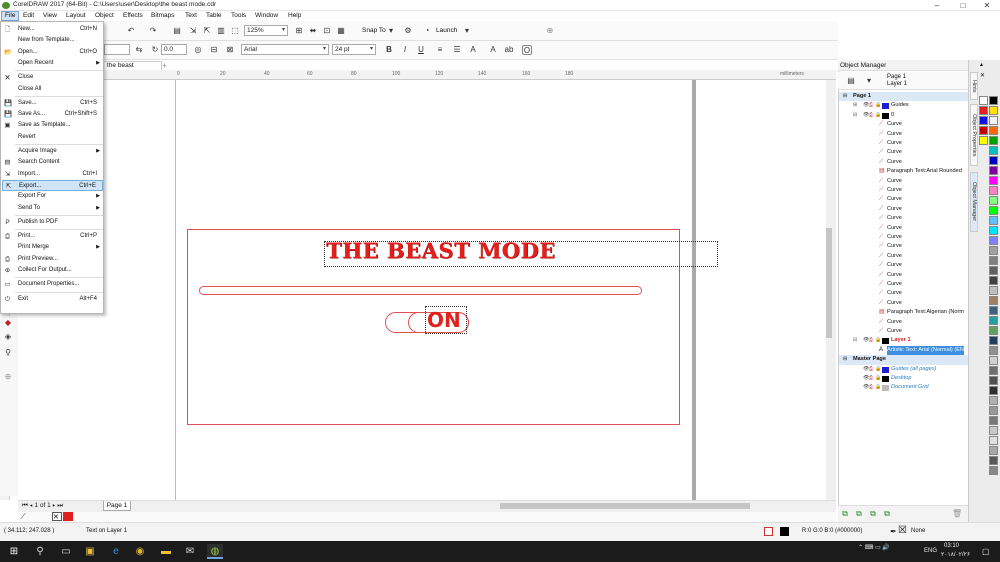 This screenshot has width=1000, height=562. What do you see at coordinates (904, 340) in the screenshot?
I see `object-row-layer-red: ⊟ 👁 ⎙ 🔒 Layer 1` at bounding box center [904, 340].